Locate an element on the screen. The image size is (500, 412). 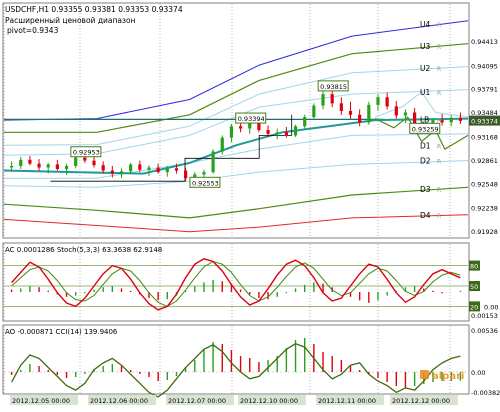
level-label: LB is located at coordinates (424, 119).